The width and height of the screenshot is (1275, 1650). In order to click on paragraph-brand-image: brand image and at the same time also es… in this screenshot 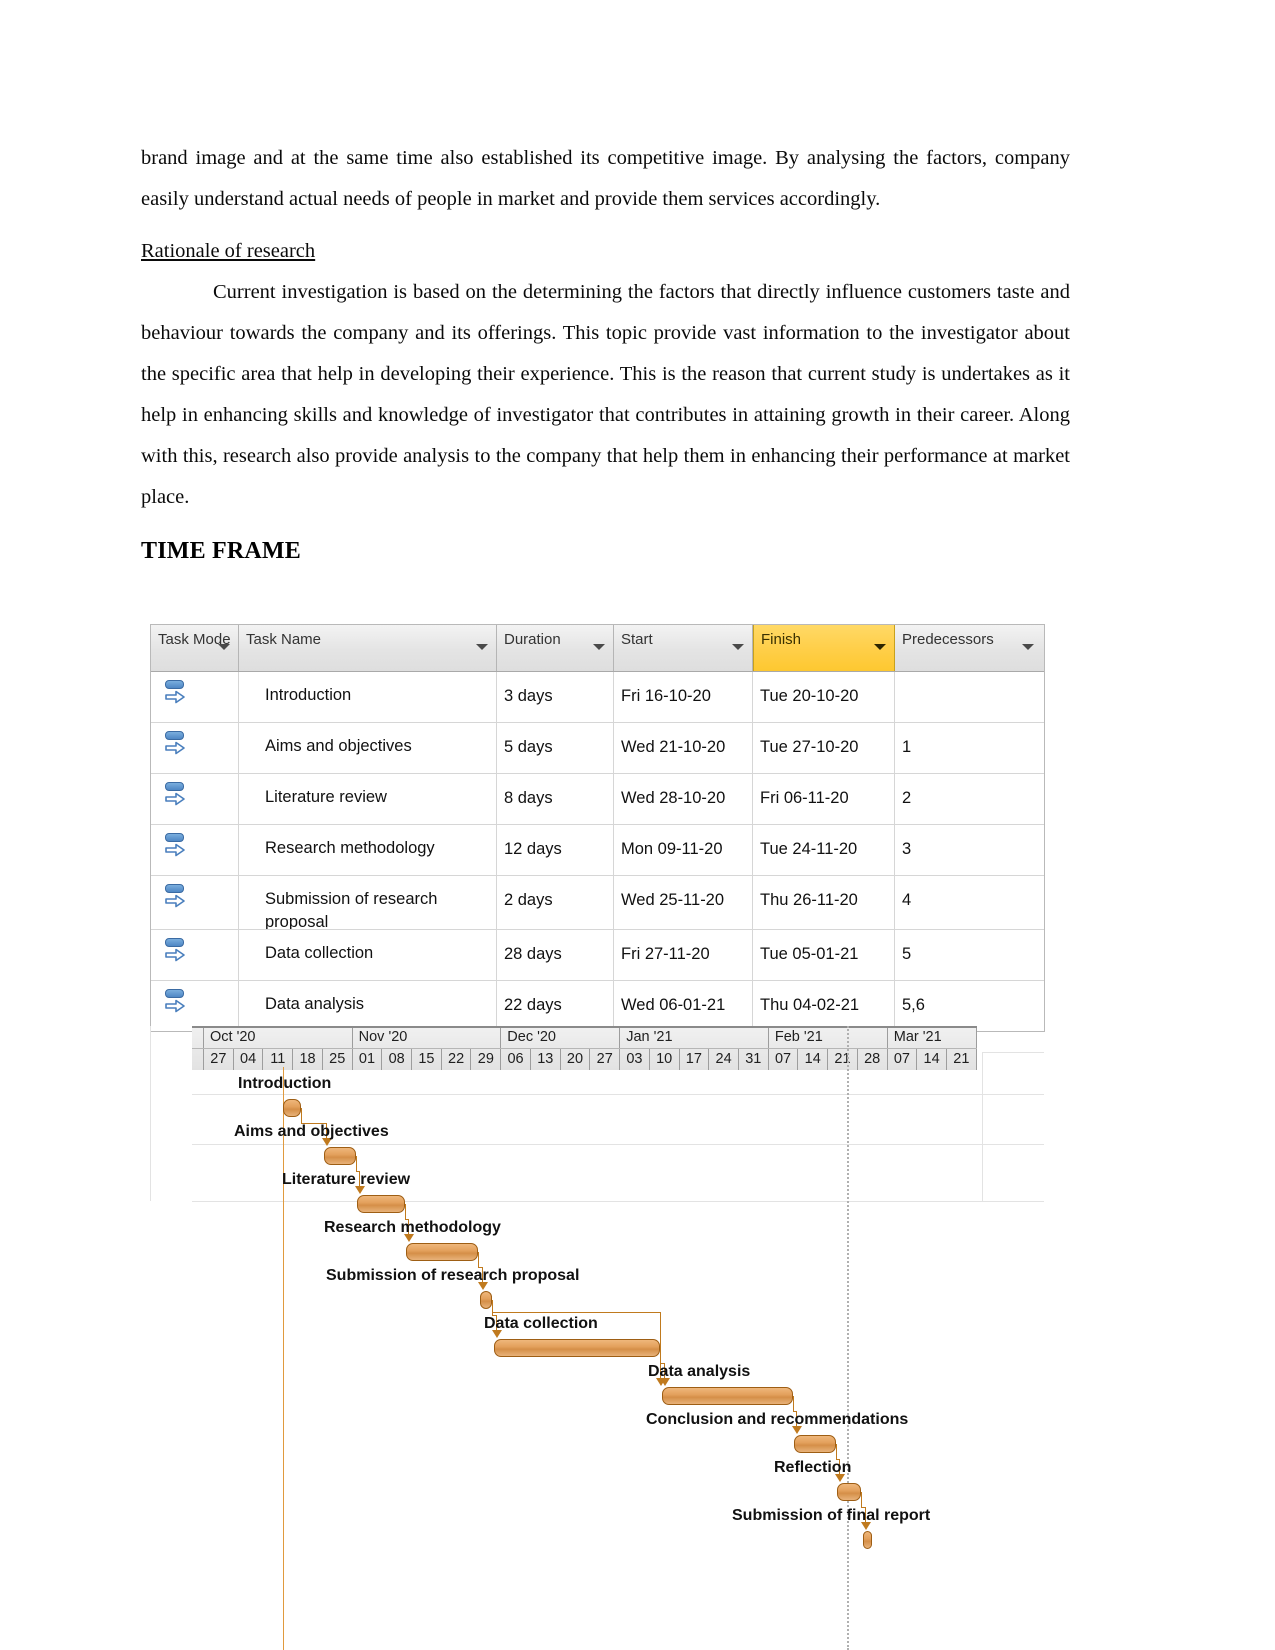, I will do `click(605, 178)`.